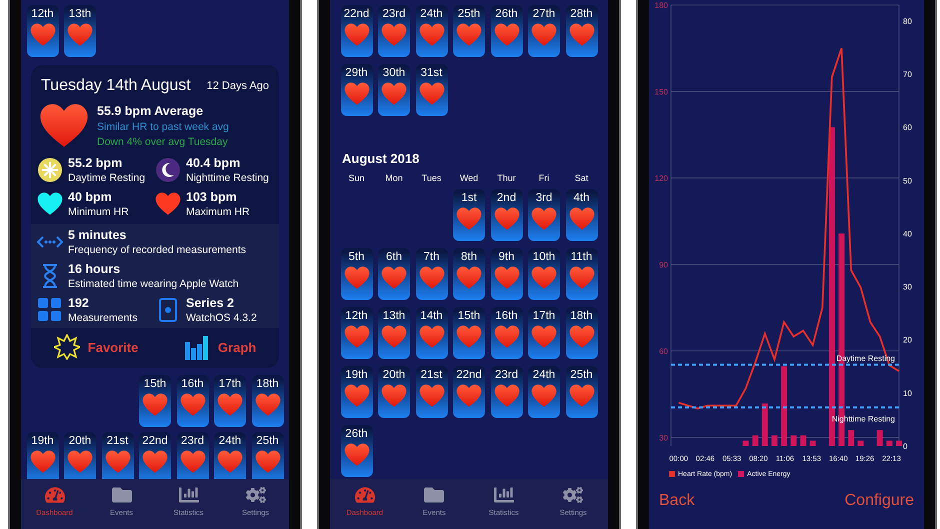 The image size is (940, 529). Describe the element at coordinates (469, 274) in the screenshot. I see `day-tile: 8th` at that location.